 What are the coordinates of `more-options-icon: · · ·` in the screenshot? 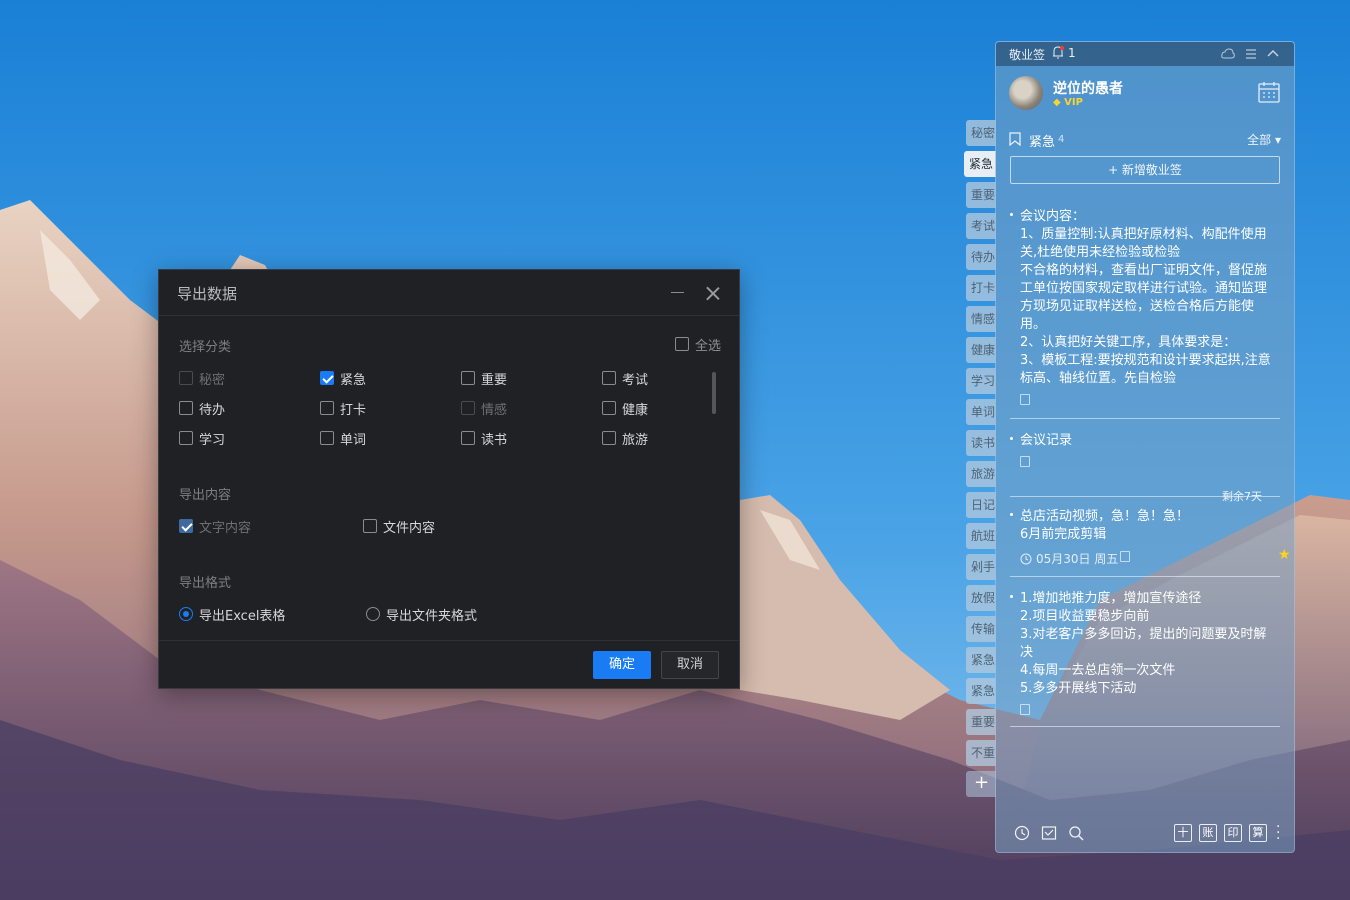 It's located at (1278, 833).